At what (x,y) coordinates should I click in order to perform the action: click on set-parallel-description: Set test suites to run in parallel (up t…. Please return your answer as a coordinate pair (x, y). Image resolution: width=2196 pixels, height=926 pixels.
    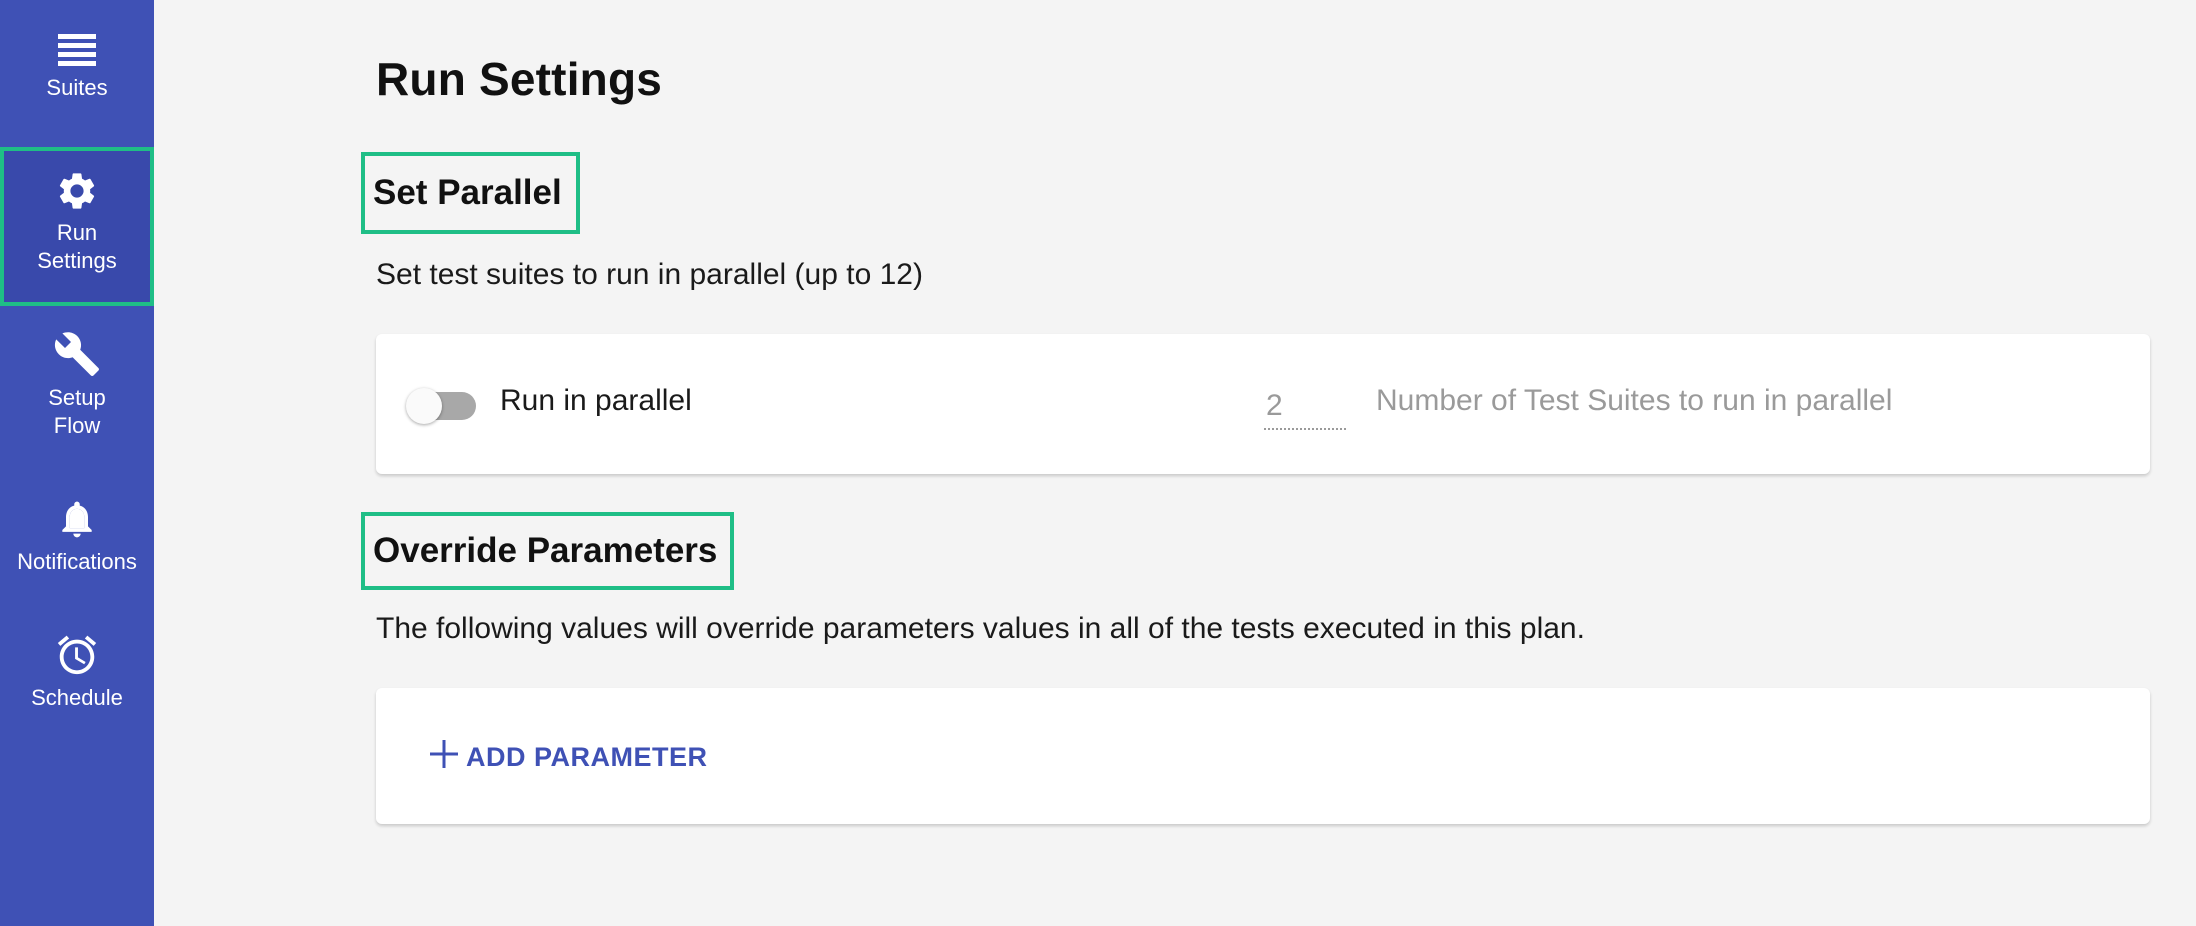
    Looking at the image, I should click on (649, 274).